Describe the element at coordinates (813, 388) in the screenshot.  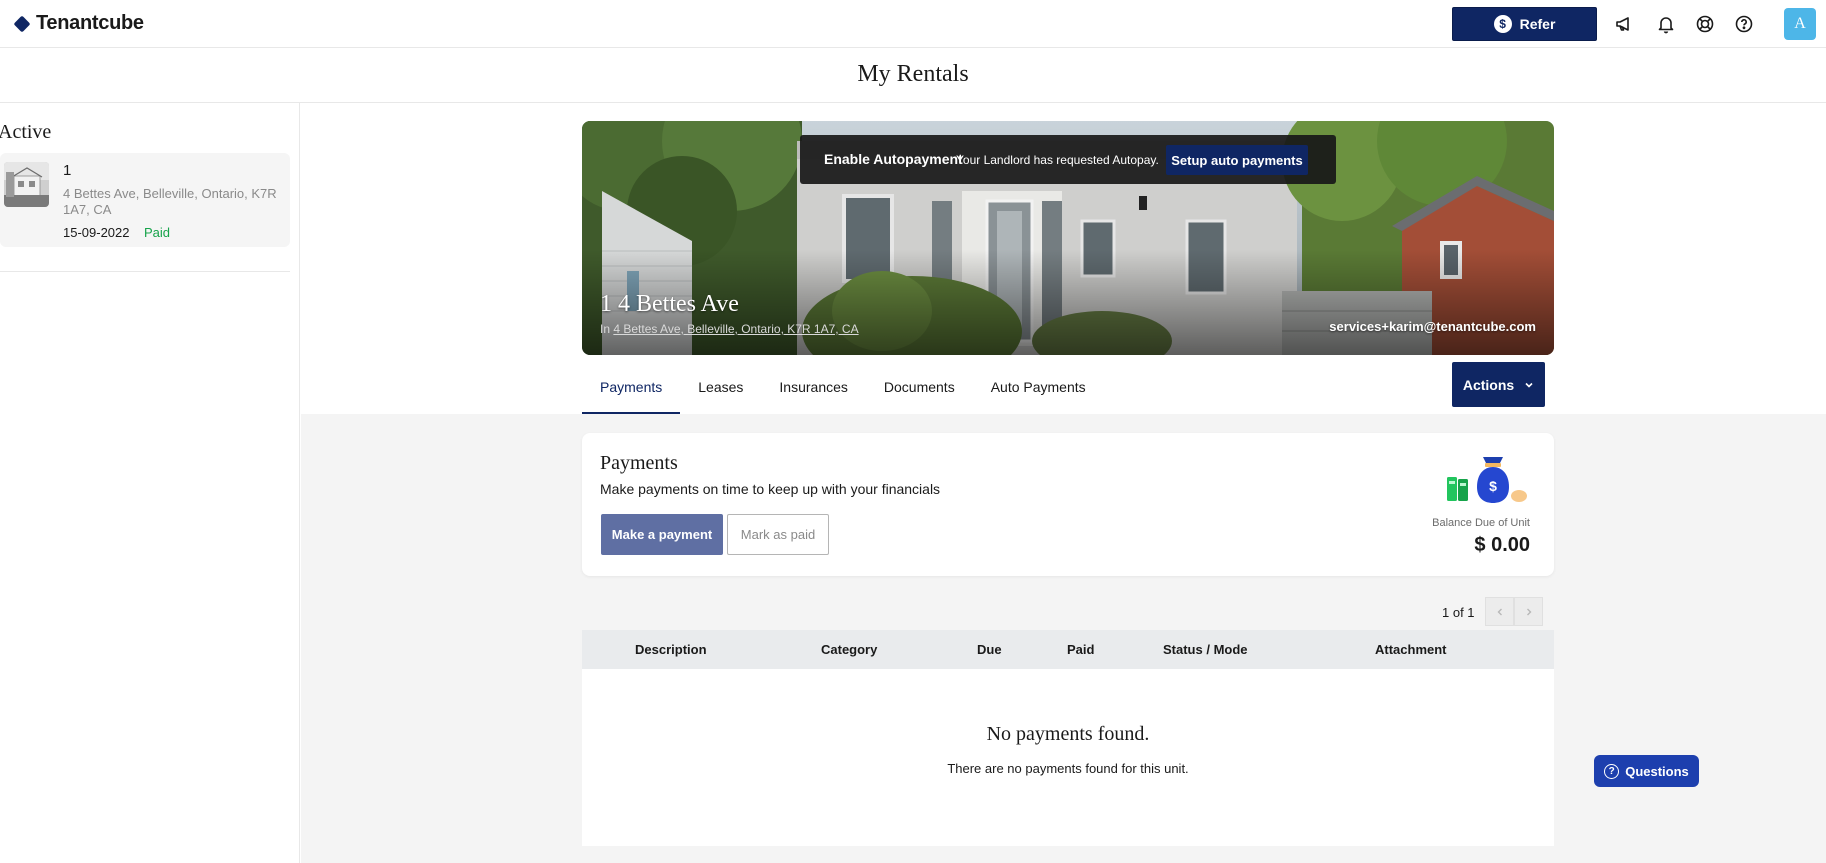
I see `tab-insurances: Insurances` at that location.